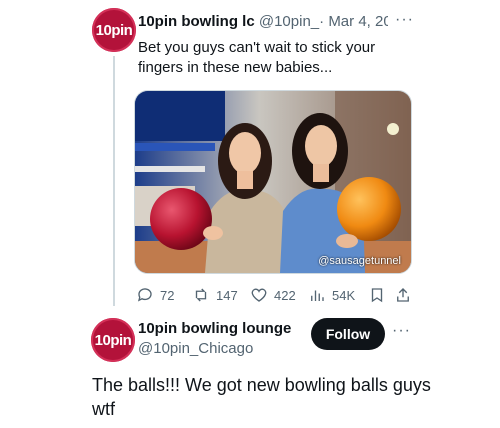  What do you see at coordinates (114, 181) in the screenshot?
I see `thread-line` at bounding box center [114, 181].